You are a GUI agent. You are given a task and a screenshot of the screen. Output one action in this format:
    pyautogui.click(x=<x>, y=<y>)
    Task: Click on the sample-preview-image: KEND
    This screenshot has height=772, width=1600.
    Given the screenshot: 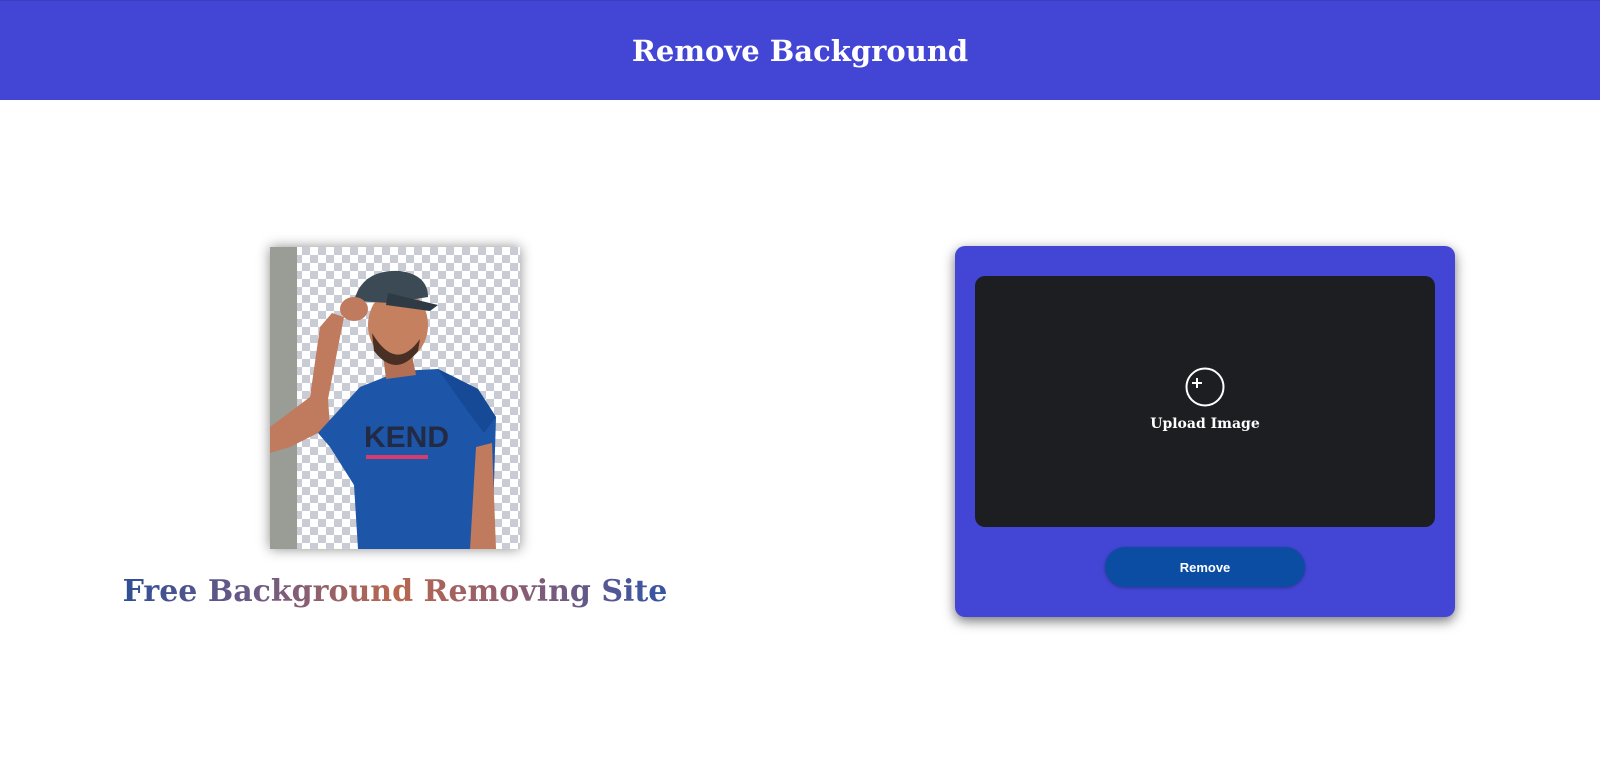 What is the action you would take?
    pyautogui.click(x=395, y=398)
    